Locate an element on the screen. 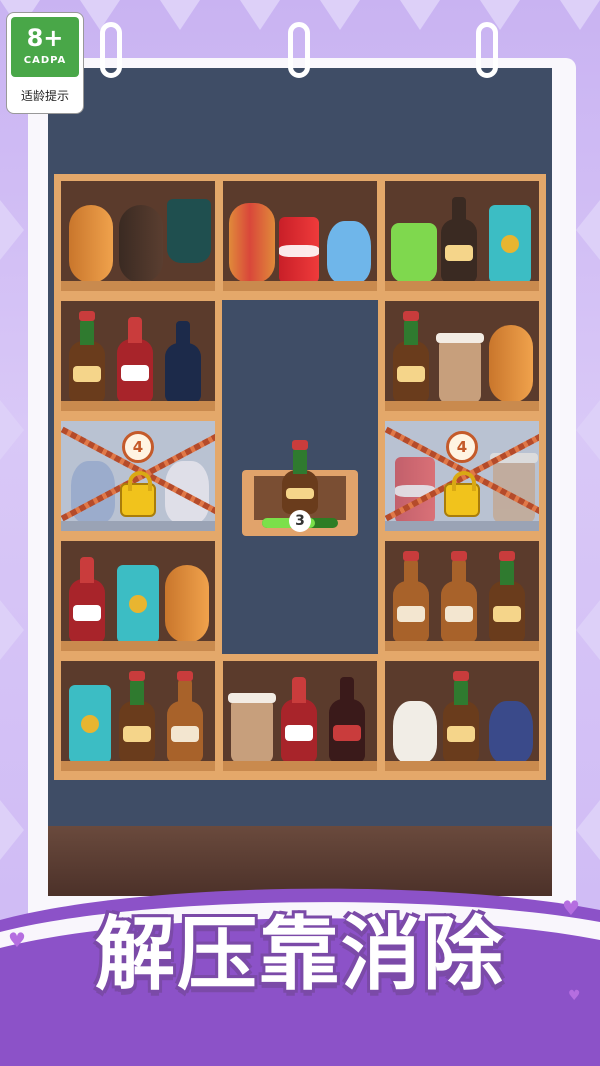 This screenshot has height=1066, width=600. navy-bottle-item is located at coordinates (183, 362).